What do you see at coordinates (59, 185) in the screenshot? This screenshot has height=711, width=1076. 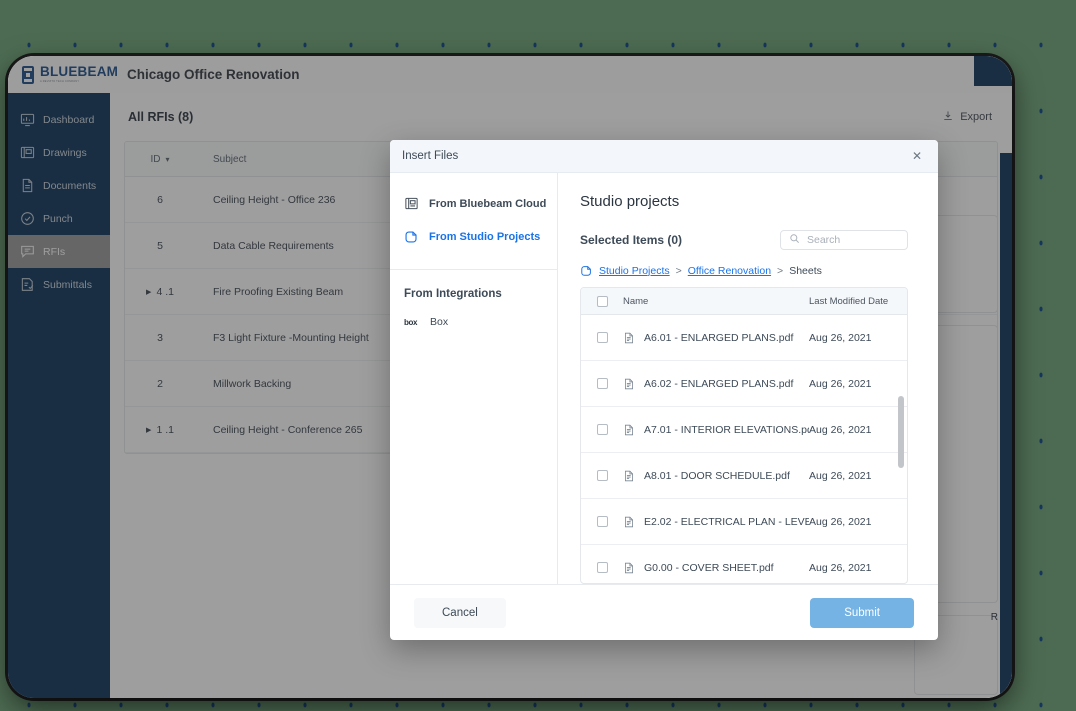 I see `sidebar-item-documents: Documents` at bounding box center [59, 185].